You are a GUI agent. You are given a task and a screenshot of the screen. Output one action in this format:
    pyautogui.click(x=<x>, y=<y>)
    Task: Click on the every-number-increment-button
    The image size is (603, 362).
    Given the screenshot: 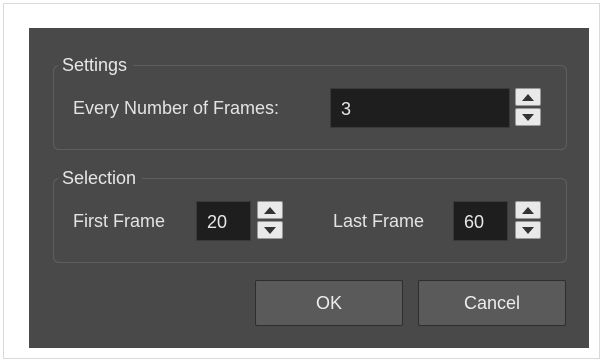 What is the action you would take?
    pyautogui.click(x=528, y=97)
    